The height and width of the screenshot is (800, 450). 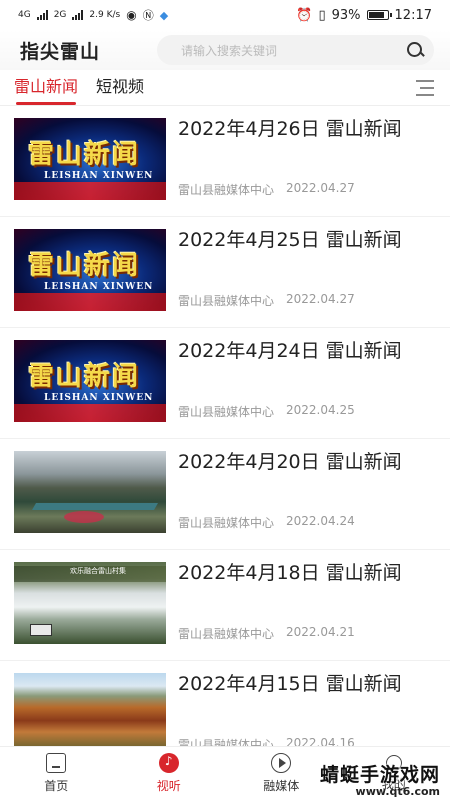 What do you see at coordinates (320, 741) in the screenshot?
I see `item-date: 2022.04.16` at bounding box center [320, 741].